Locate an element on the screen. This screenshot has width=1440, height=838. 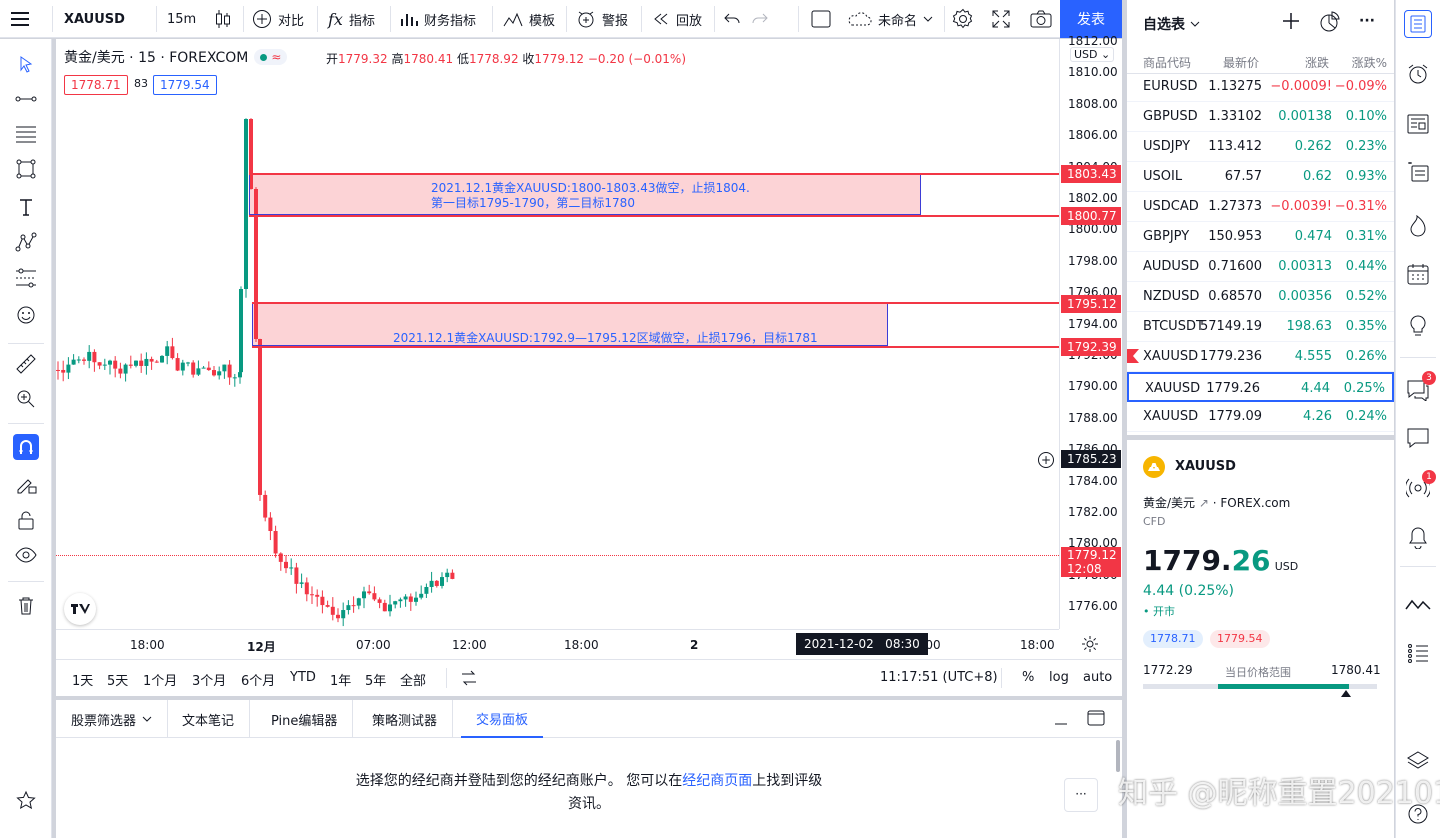
emoji-smiley-icon is located at coordinates (26, 315).